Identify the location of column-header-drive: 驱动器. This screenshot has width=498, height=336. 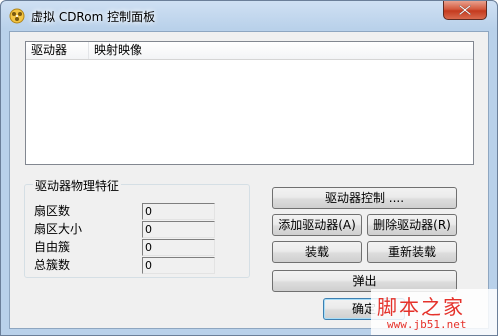
(57, 50).